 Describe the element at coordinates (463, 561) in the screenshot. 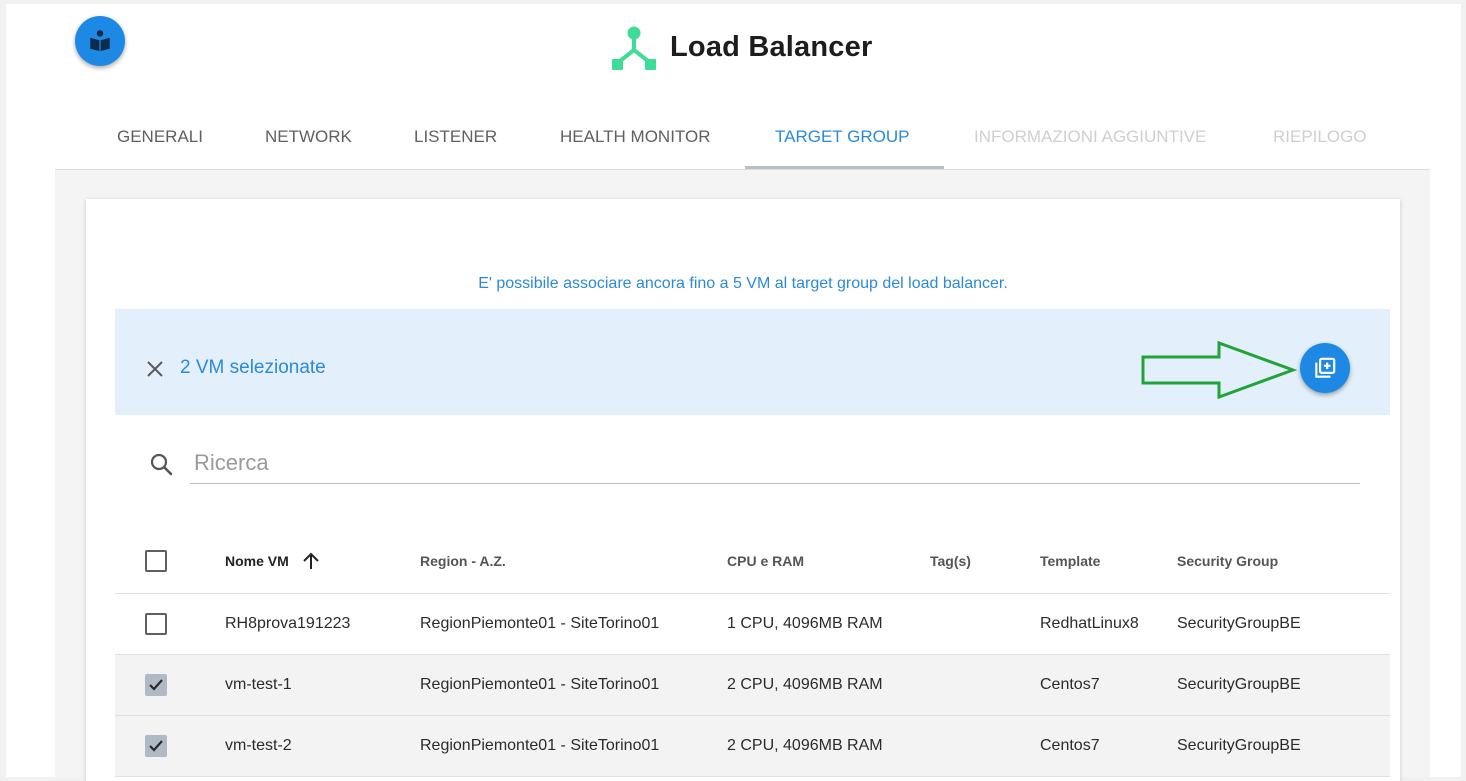

I see `column-header-region: Region - A.Z.` at that location.